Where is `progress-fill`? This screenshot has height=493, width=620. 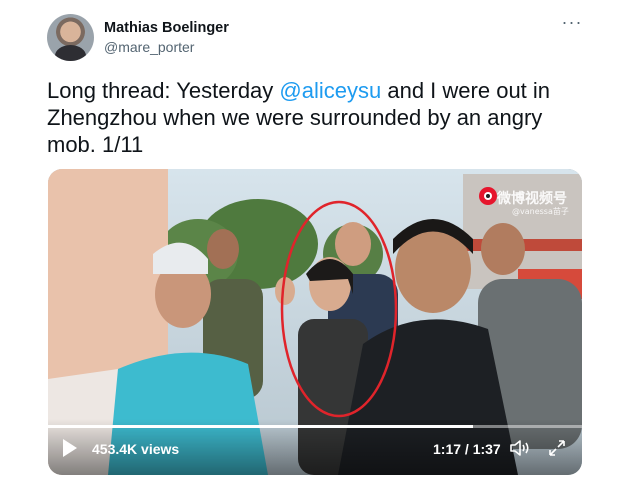
progress-fill is located at coordinates (260, 426).